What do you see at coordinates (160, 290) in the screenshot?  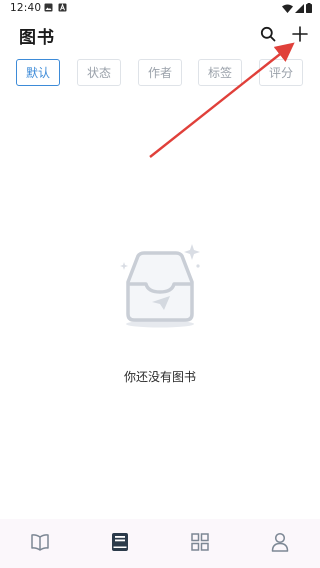 I see `empty-box-icon` at bounding box center [160, 290].